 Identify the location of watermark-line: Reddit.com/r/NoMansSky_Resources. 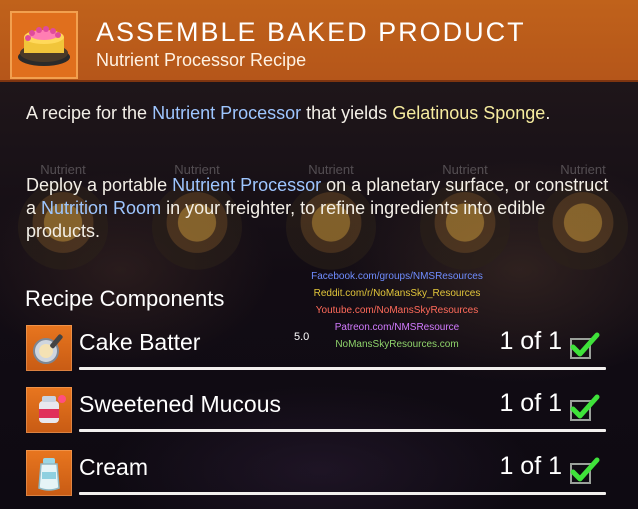
(397, 293).